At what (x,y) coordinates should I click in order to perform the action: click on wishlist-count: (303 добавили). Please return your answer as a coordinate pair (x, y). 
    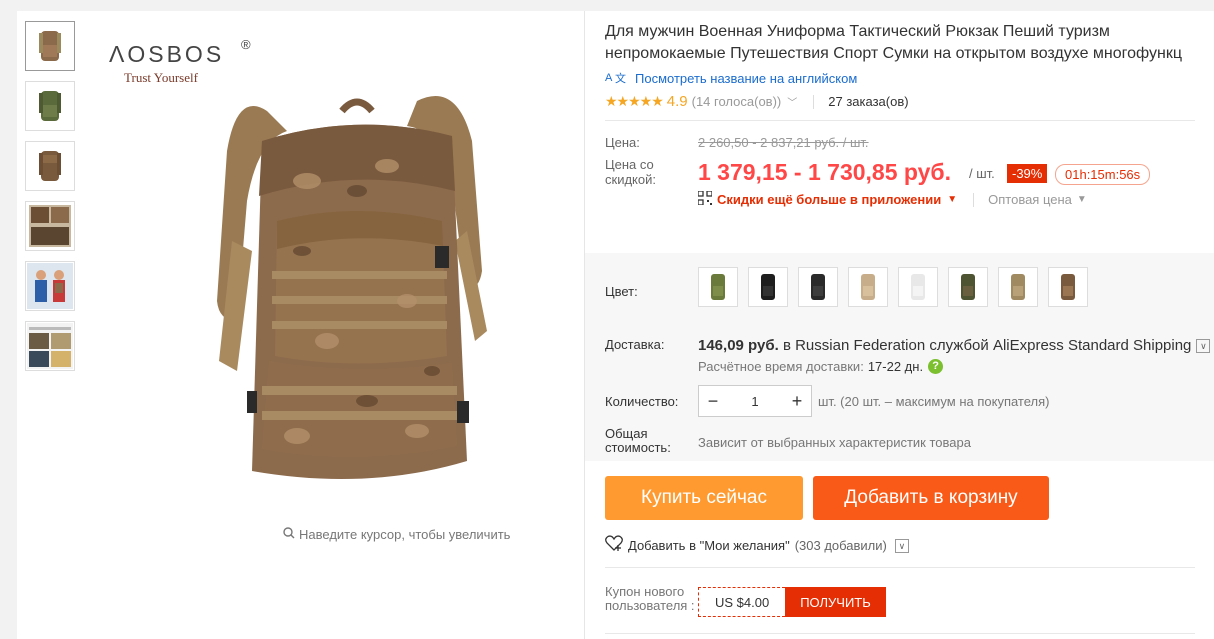
    Looking at the image, I should click on (840, 545).